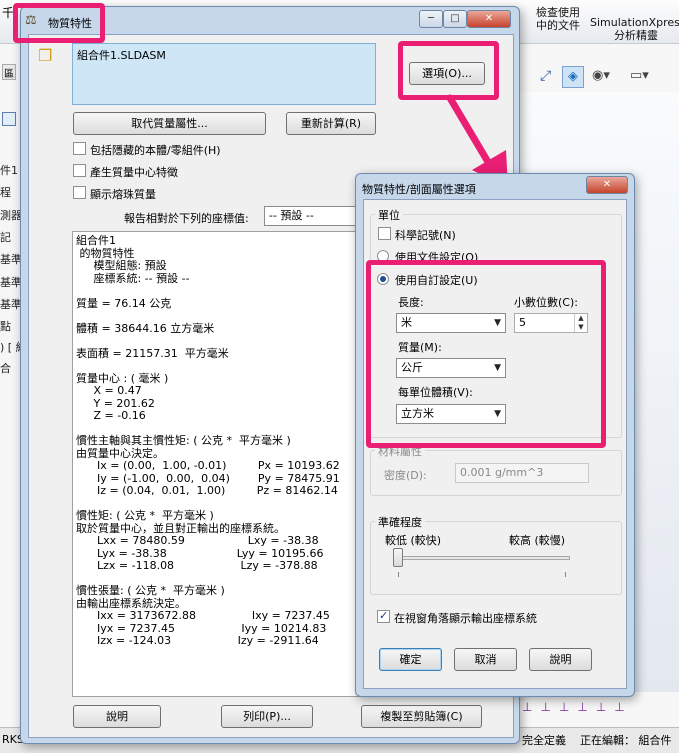  Describe the element at coordinates (486, 354) in the screenshot. I see `custom-settings-highlight` at that location.